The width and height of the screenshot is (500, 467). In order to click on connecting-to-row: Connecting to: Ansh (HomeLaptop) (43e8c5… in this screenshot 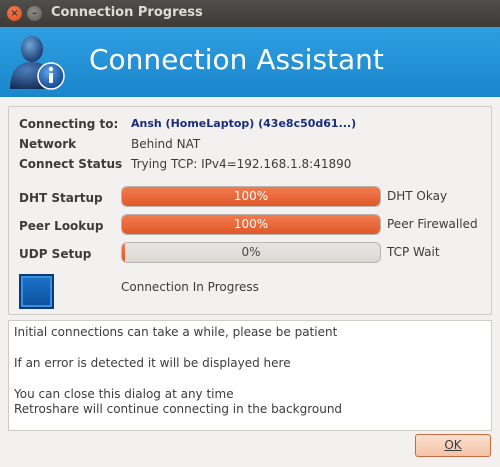, I will do `click(187, 124)`.